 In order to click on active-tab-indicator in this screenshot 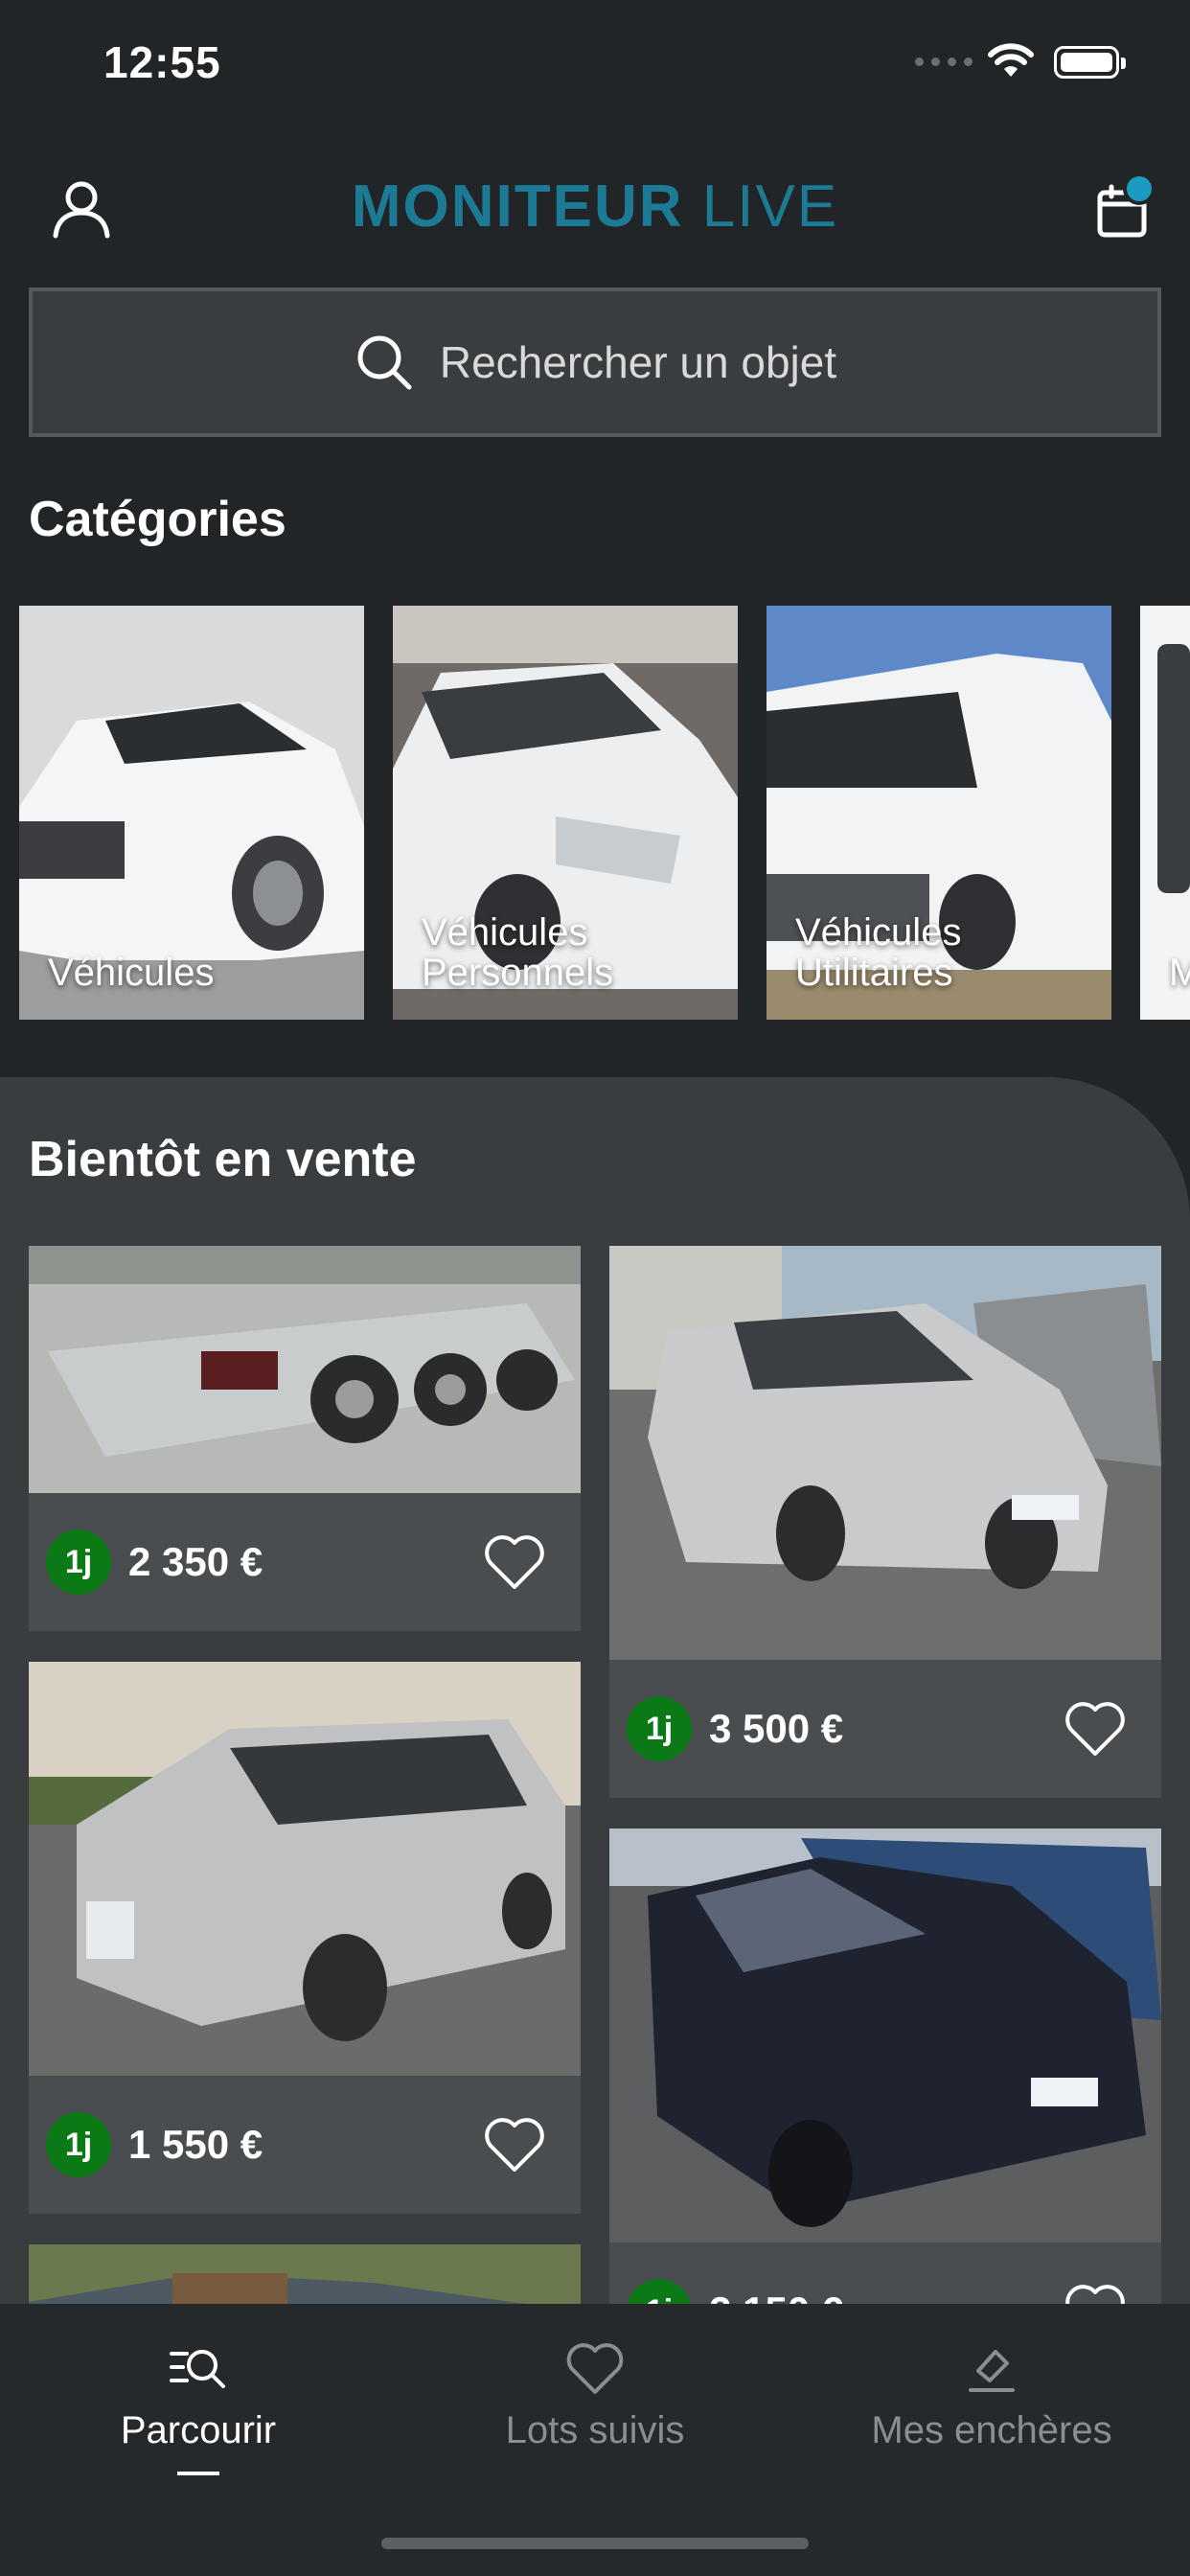, I will do `click(198, 2473)`.